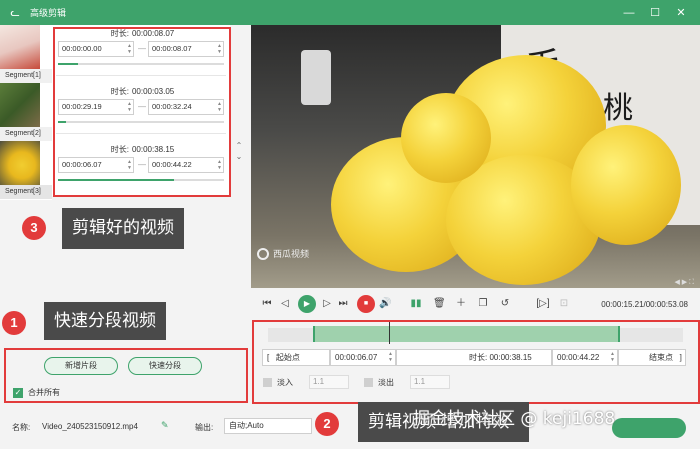 Image resolution: width=700 pixels, height=449 pixels. I want to click on skip-end-icon: ⏭, so click(343, 304).